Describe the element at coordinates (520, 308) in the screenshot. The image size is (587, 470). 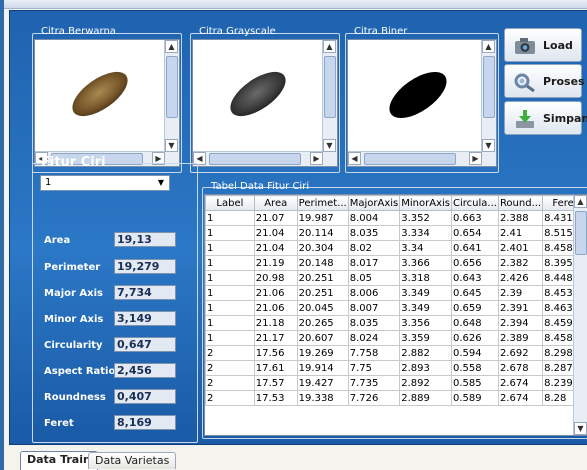
I see `table-cell: 2.391` at that location.